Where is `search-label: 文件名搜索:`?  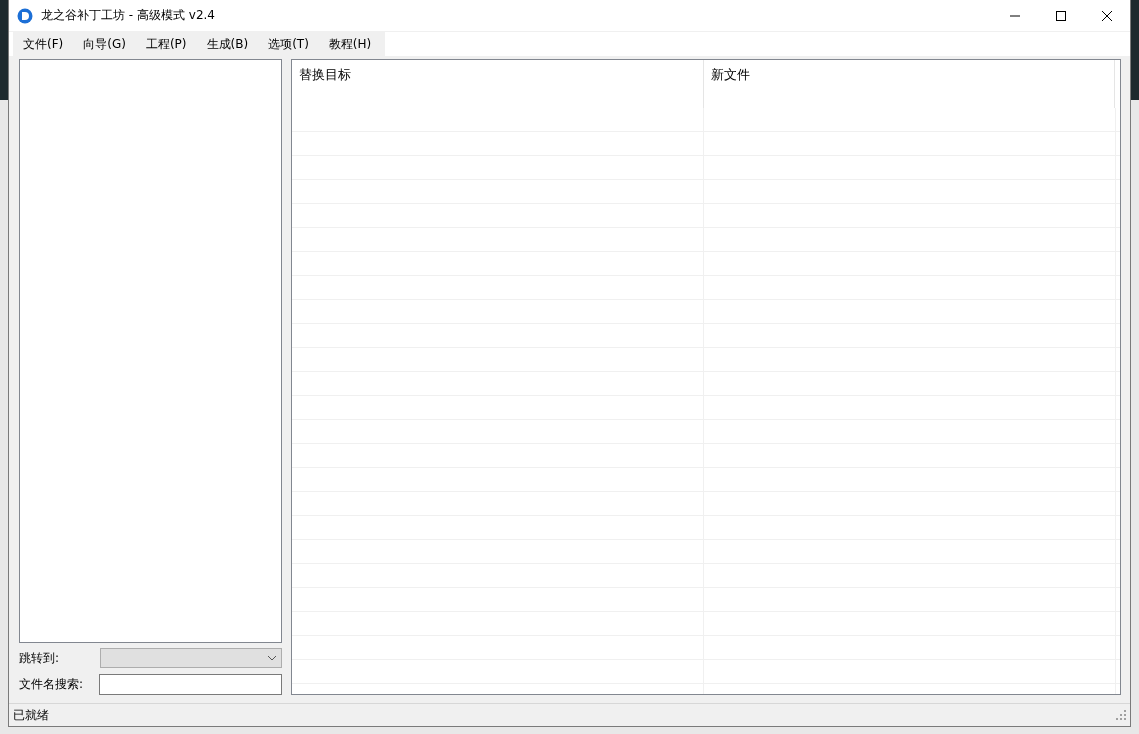 search-label: 文件名搜索: is located at coordinates (52, 684).